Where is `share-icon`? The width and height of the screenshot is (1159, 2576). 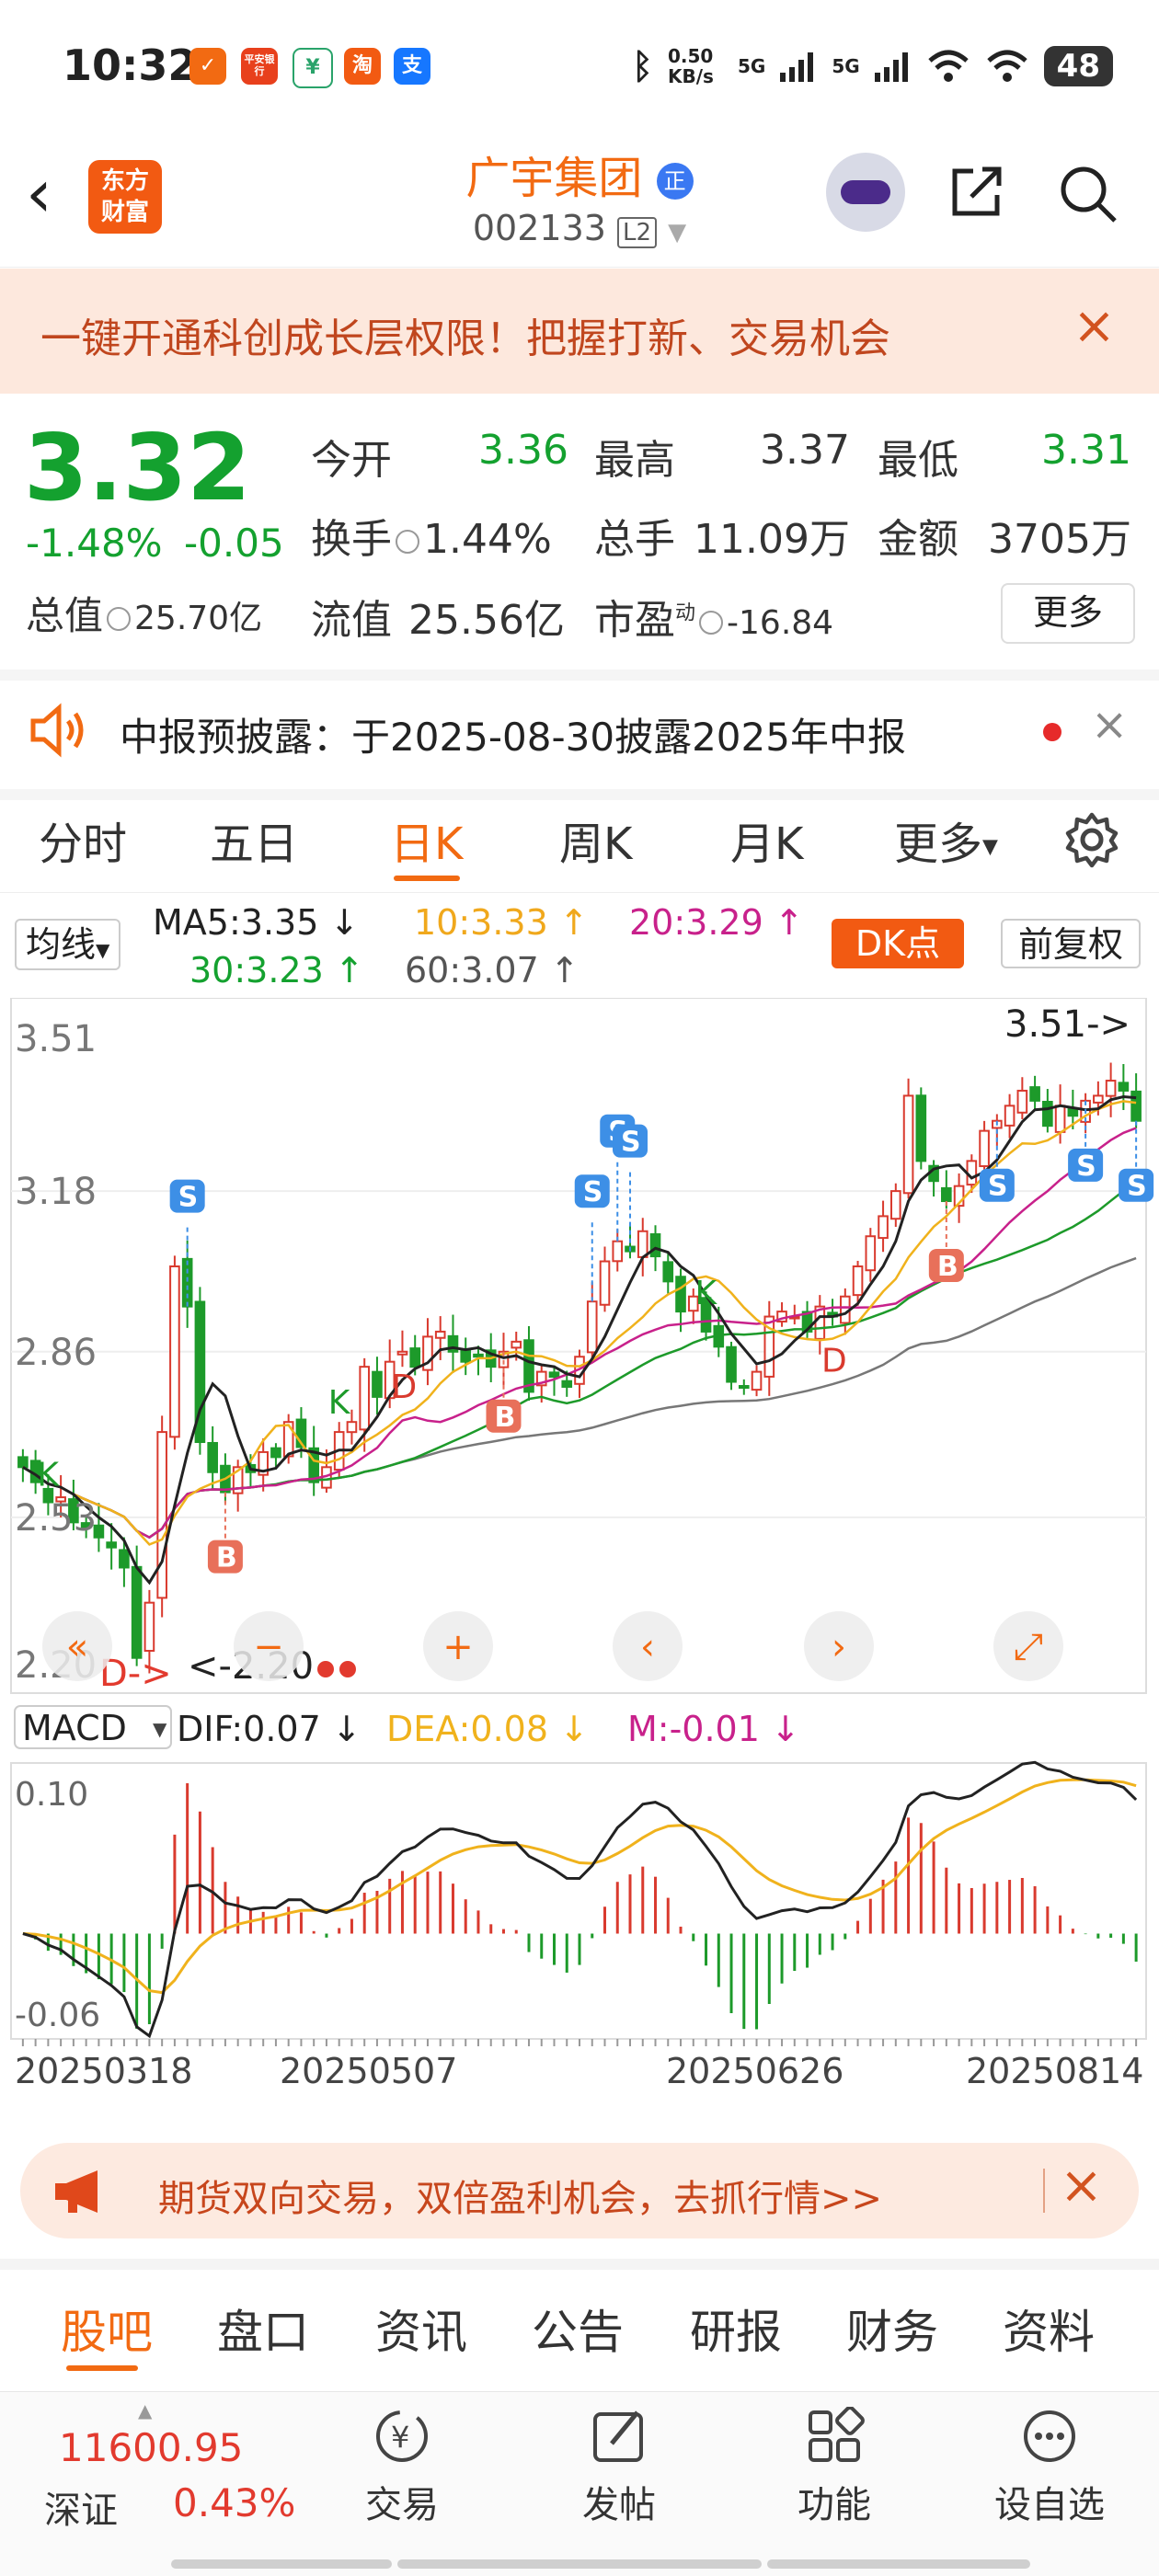 share-icon is located at coordinates (976, 191).